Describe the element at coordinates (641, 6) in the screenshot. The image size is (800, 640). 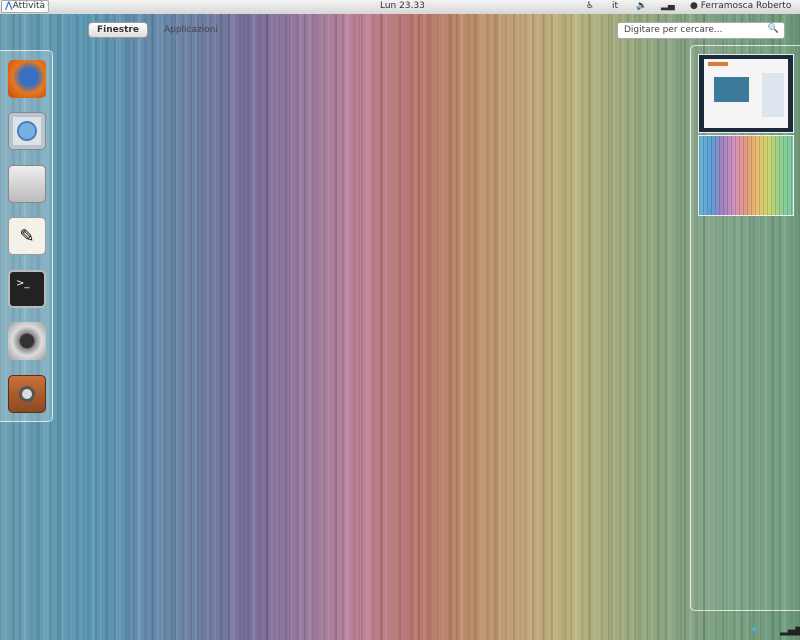
I see `volume-icon: 🔈` at that location.